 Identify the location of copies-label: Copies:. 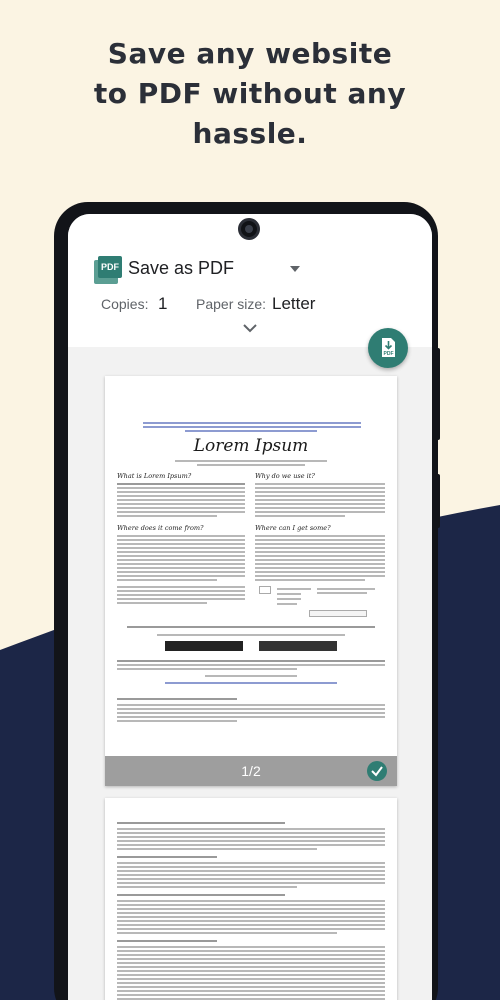
(125, 304).